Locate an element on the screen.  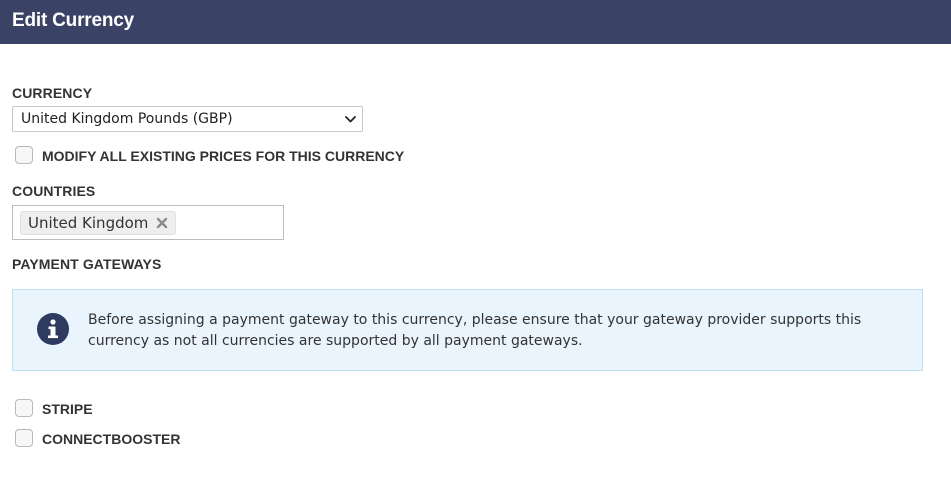
connectbooster-label: CONNECTBOOSTER is located at coordinates (111, 439).